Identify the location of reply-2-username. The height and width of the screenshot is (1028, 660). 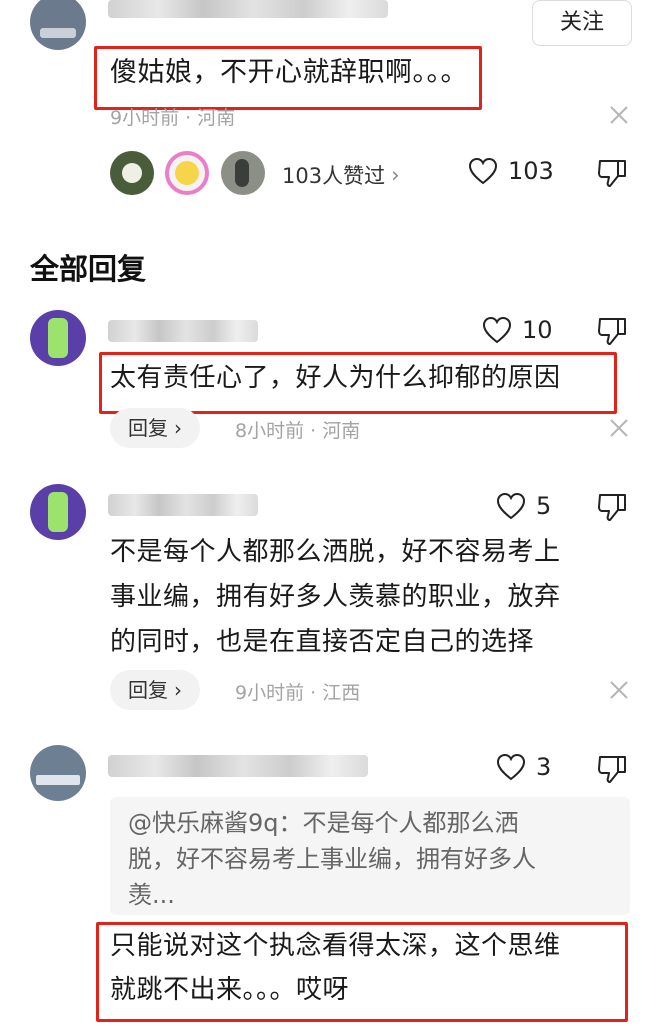
(183, 505).